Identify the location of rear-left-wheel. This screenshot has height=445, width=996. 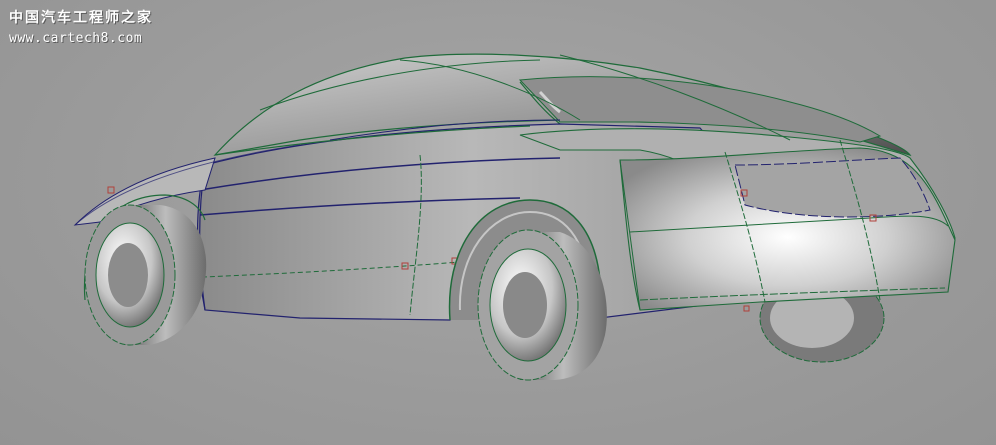
(542, 305).